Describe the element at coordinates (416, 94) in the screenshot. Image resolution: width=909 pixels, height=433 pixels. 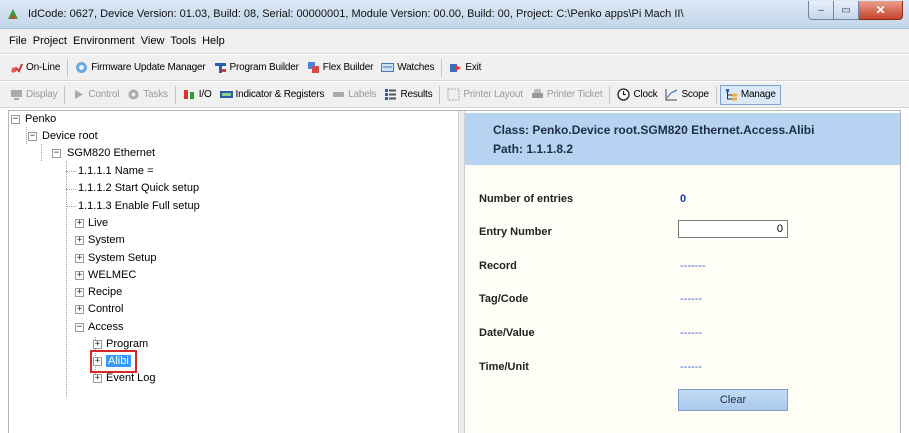
I see `results-label: Results` at that location.